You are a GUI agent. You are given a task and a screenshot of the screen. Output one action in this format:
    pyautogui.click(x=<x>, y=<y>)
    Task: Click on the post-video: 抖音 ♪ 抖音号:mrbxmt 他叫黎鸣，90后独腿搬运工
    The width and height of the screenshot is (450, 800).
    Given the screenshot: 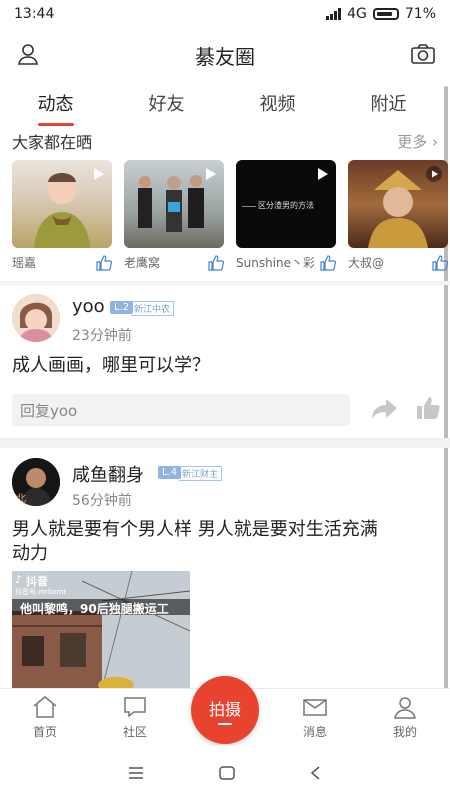 What is the action you would take?
    pyautogui.click(x=101, y=630)
    